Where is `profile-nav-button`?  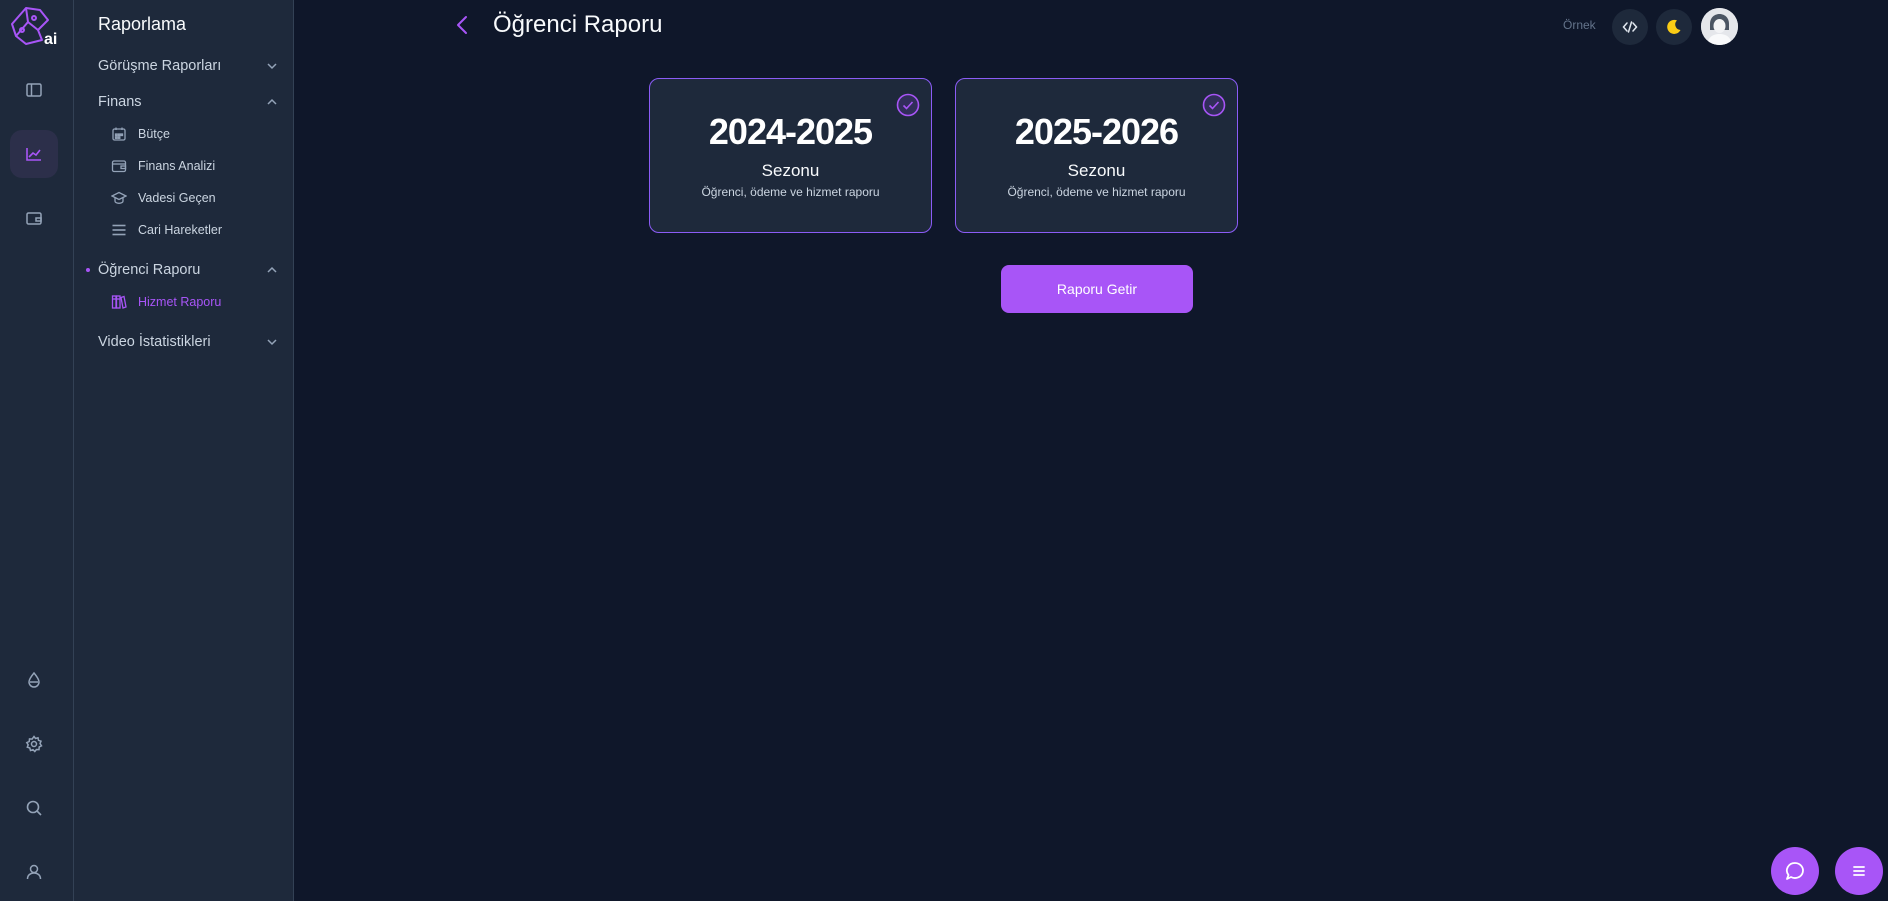 profile-nav-button is located at coordinates (34, 872).